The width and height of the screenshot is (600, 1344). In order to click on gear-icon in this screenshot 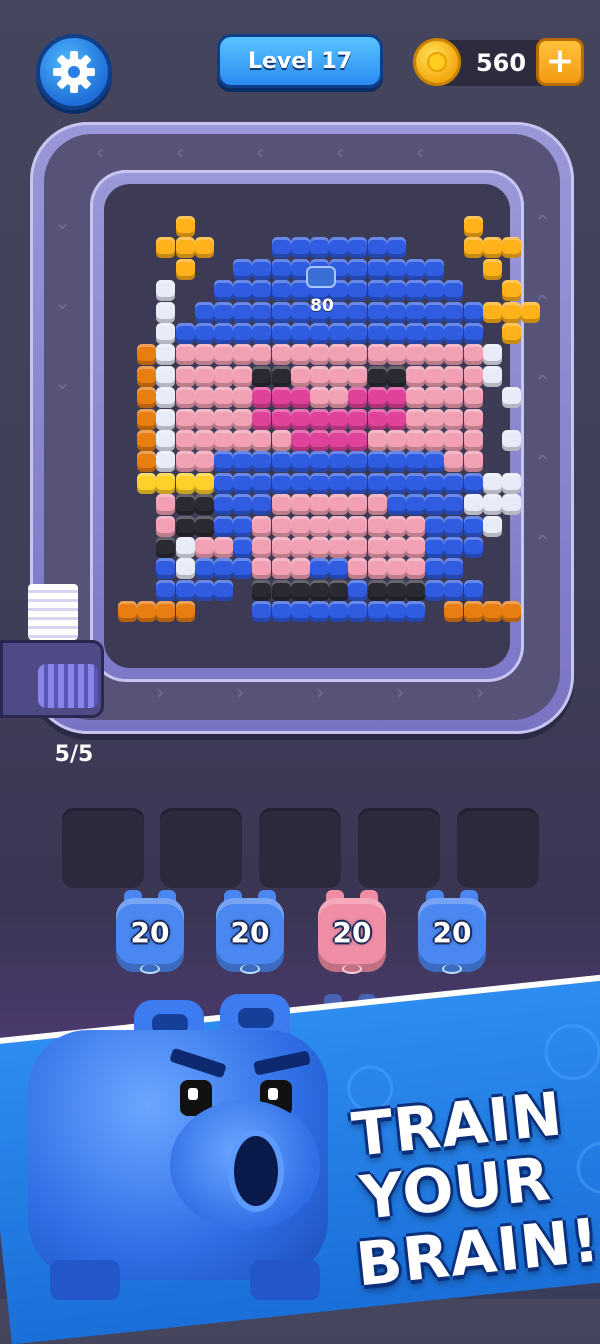, I will do `click(74, 72)`.